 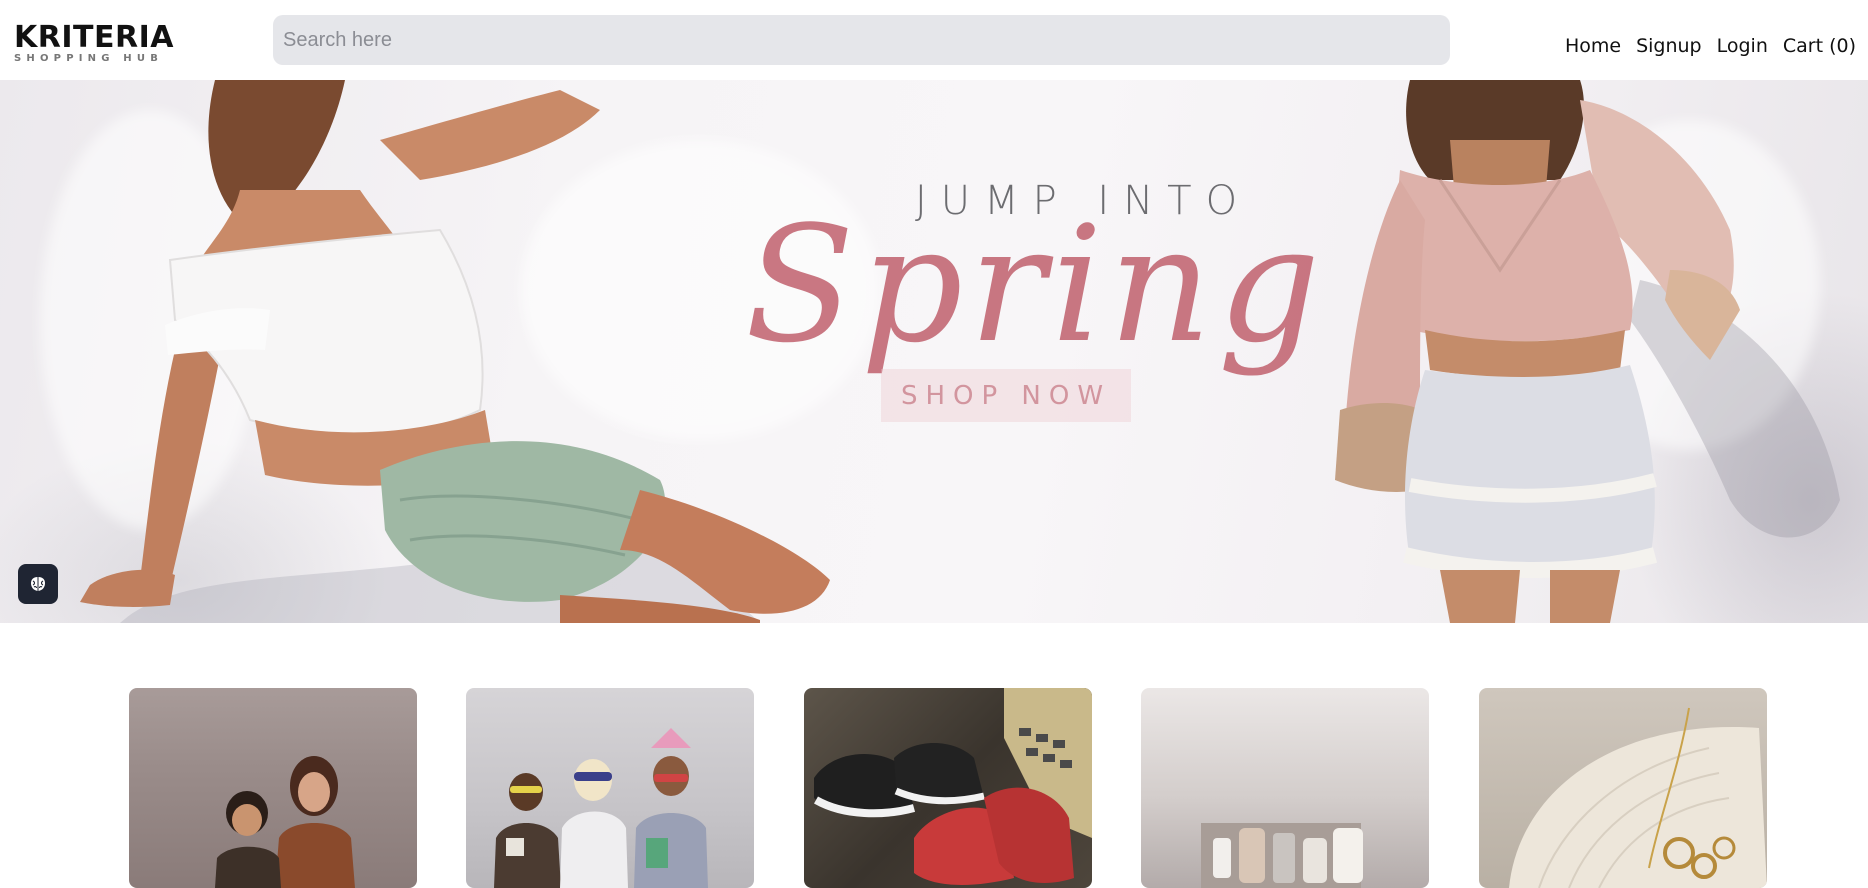 I want to click on nav-signup-link: Signup, so click(x=1669, y=46).